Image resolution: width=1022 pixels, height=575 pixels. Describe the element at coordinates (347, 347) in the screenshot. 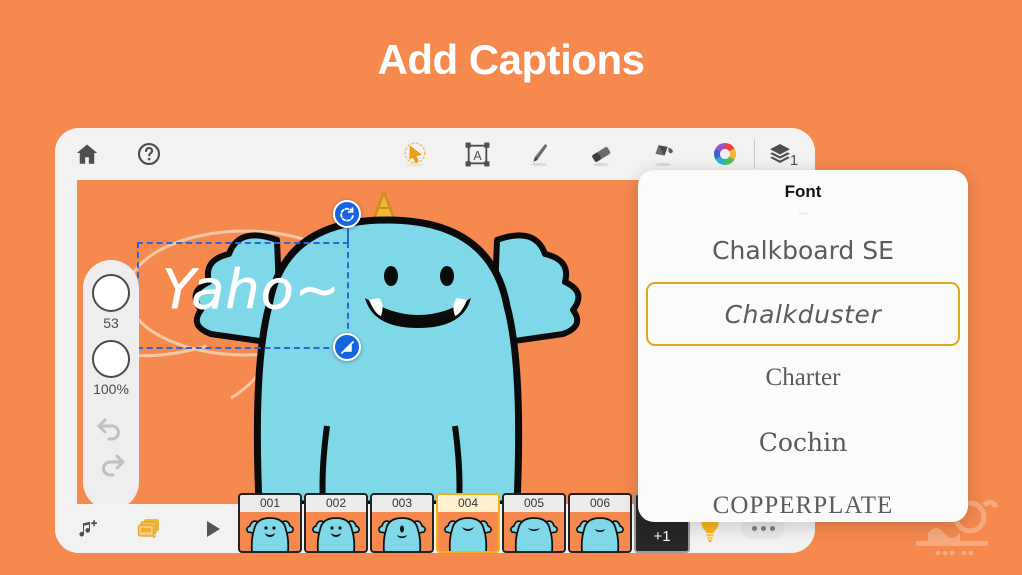

I see `resize-handle-icon` at that location.